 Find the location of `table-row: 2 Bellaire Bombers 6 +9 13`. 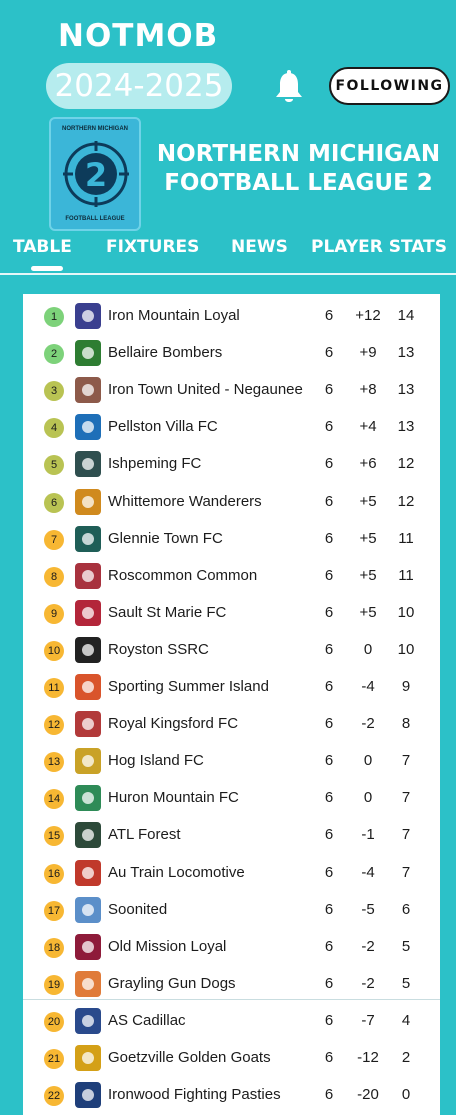

table-row: 2 Bellaire Bombers 6 +9 13 is located at coordinates (231, 352).